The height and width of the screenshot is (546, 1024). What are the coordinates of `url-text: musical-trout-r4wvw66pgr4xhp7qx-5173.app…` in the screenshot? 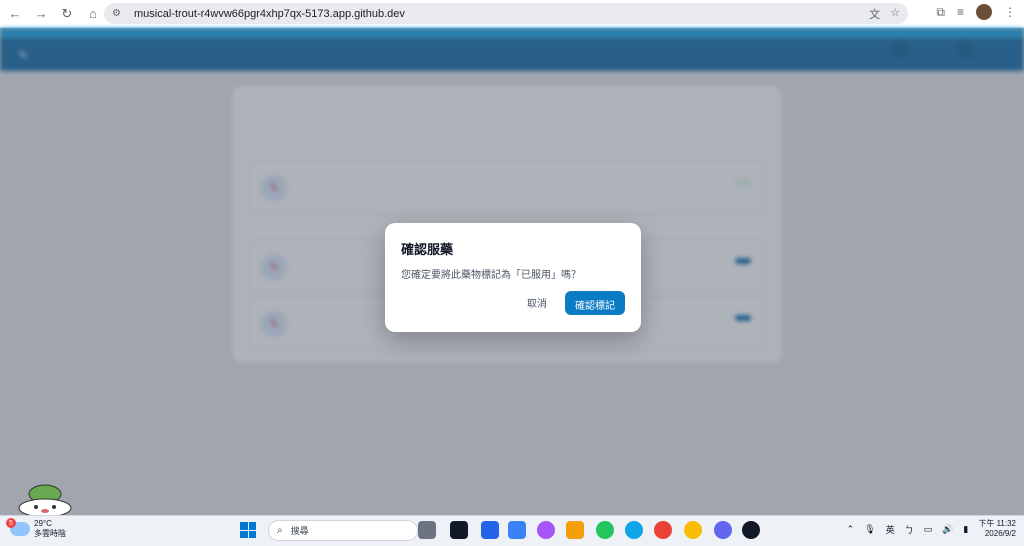 It's located at (269, 13).